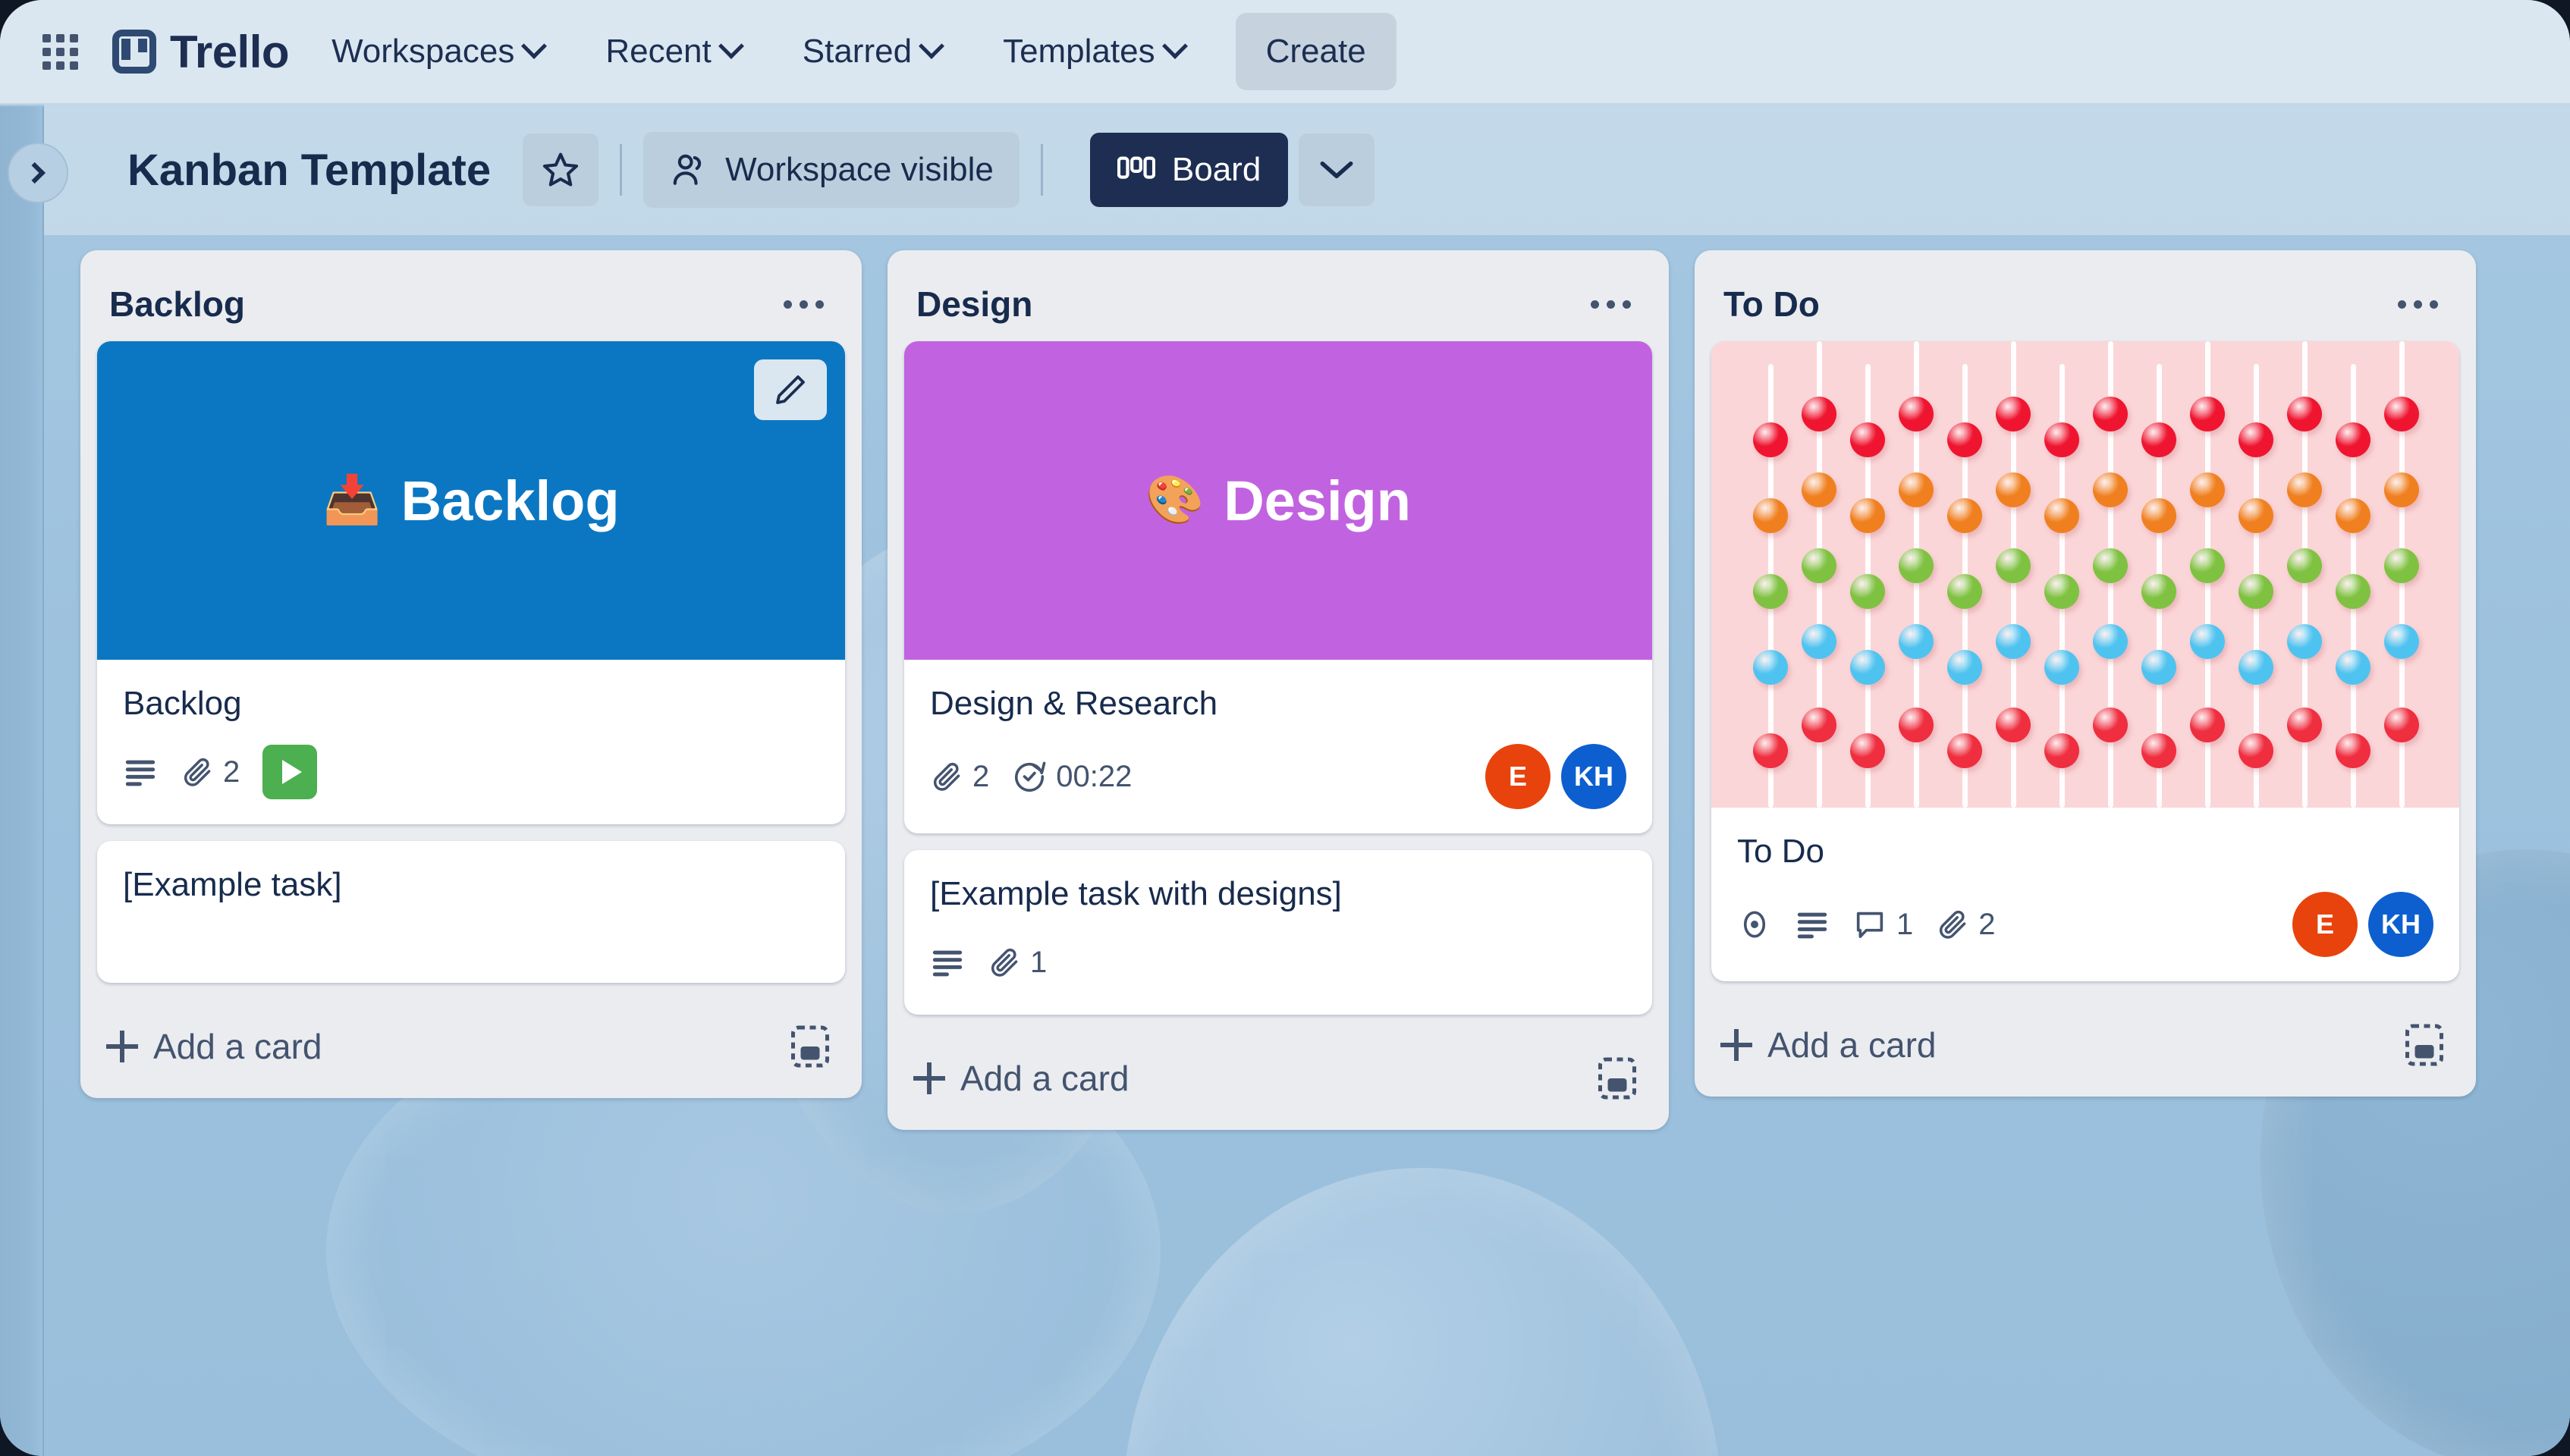  I want to click on board-view-button: Board, so click(1189, 170).